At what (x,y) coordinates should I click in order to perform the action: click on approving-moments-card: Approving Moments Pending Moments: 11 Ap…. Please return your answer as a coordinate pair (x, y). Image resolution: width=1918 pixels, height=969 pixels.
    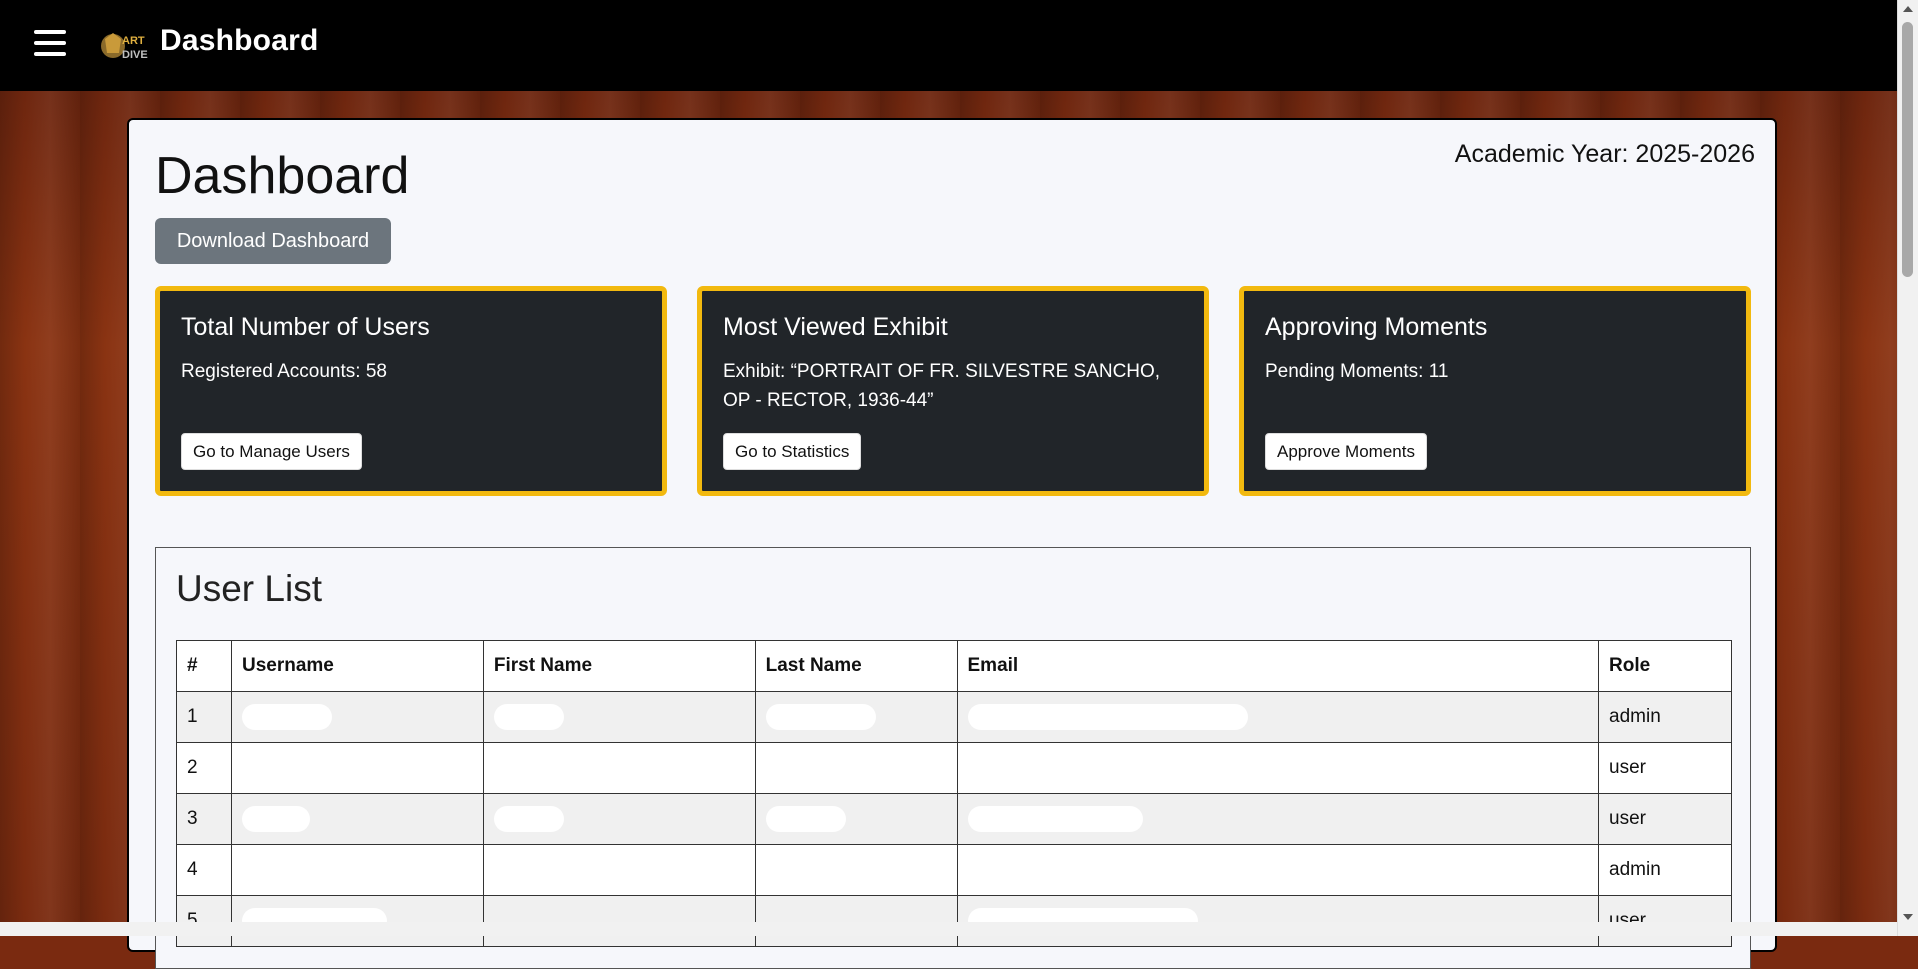
    Looking at the image, I should click on (1495, 391).